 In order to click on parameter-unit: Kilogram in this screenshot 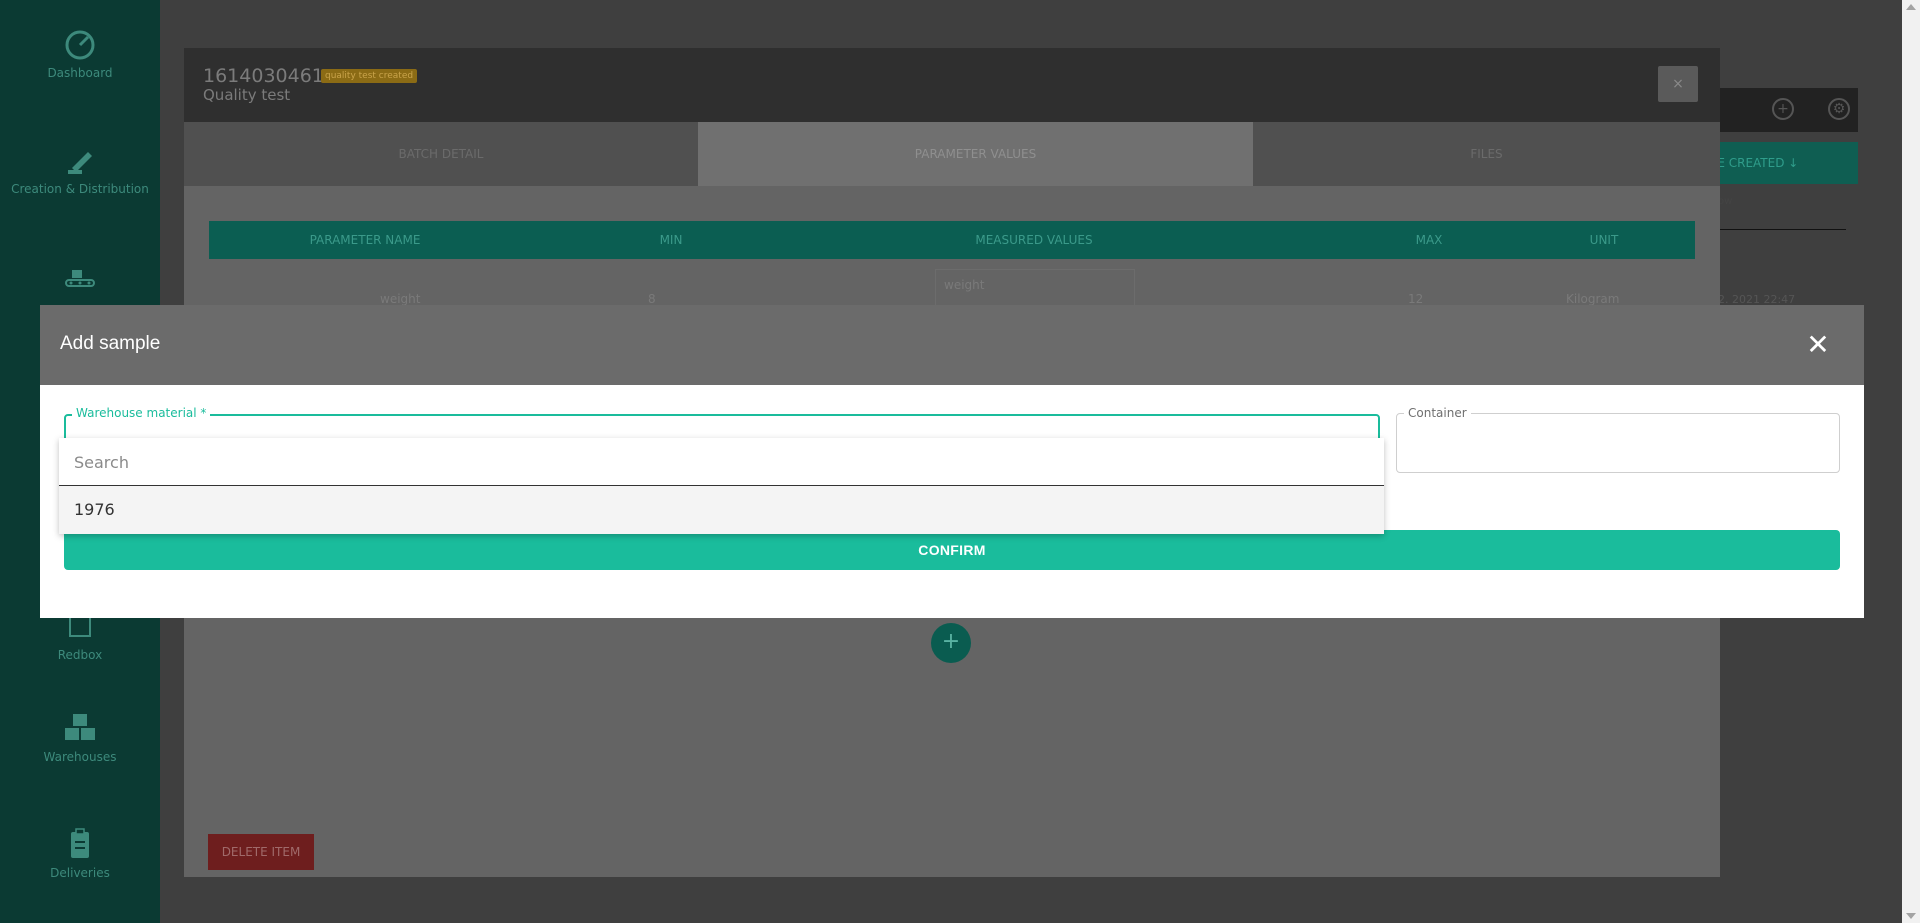, I will do `click(1593, 299)`.